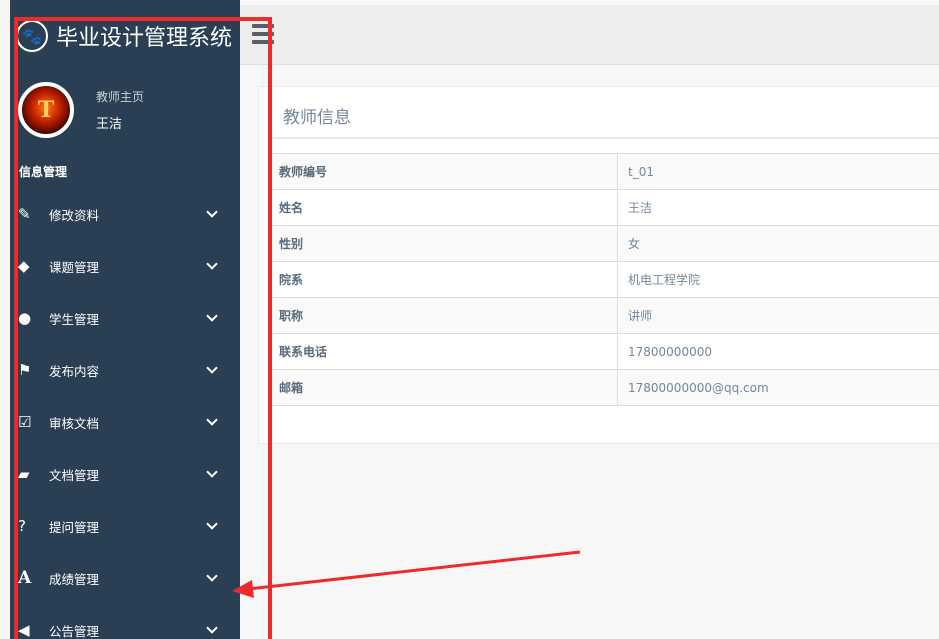 Image resolution: width=939 pixels, height=639 pixels. I want to click on field-value: 机电工程学院, so click(778, 279).